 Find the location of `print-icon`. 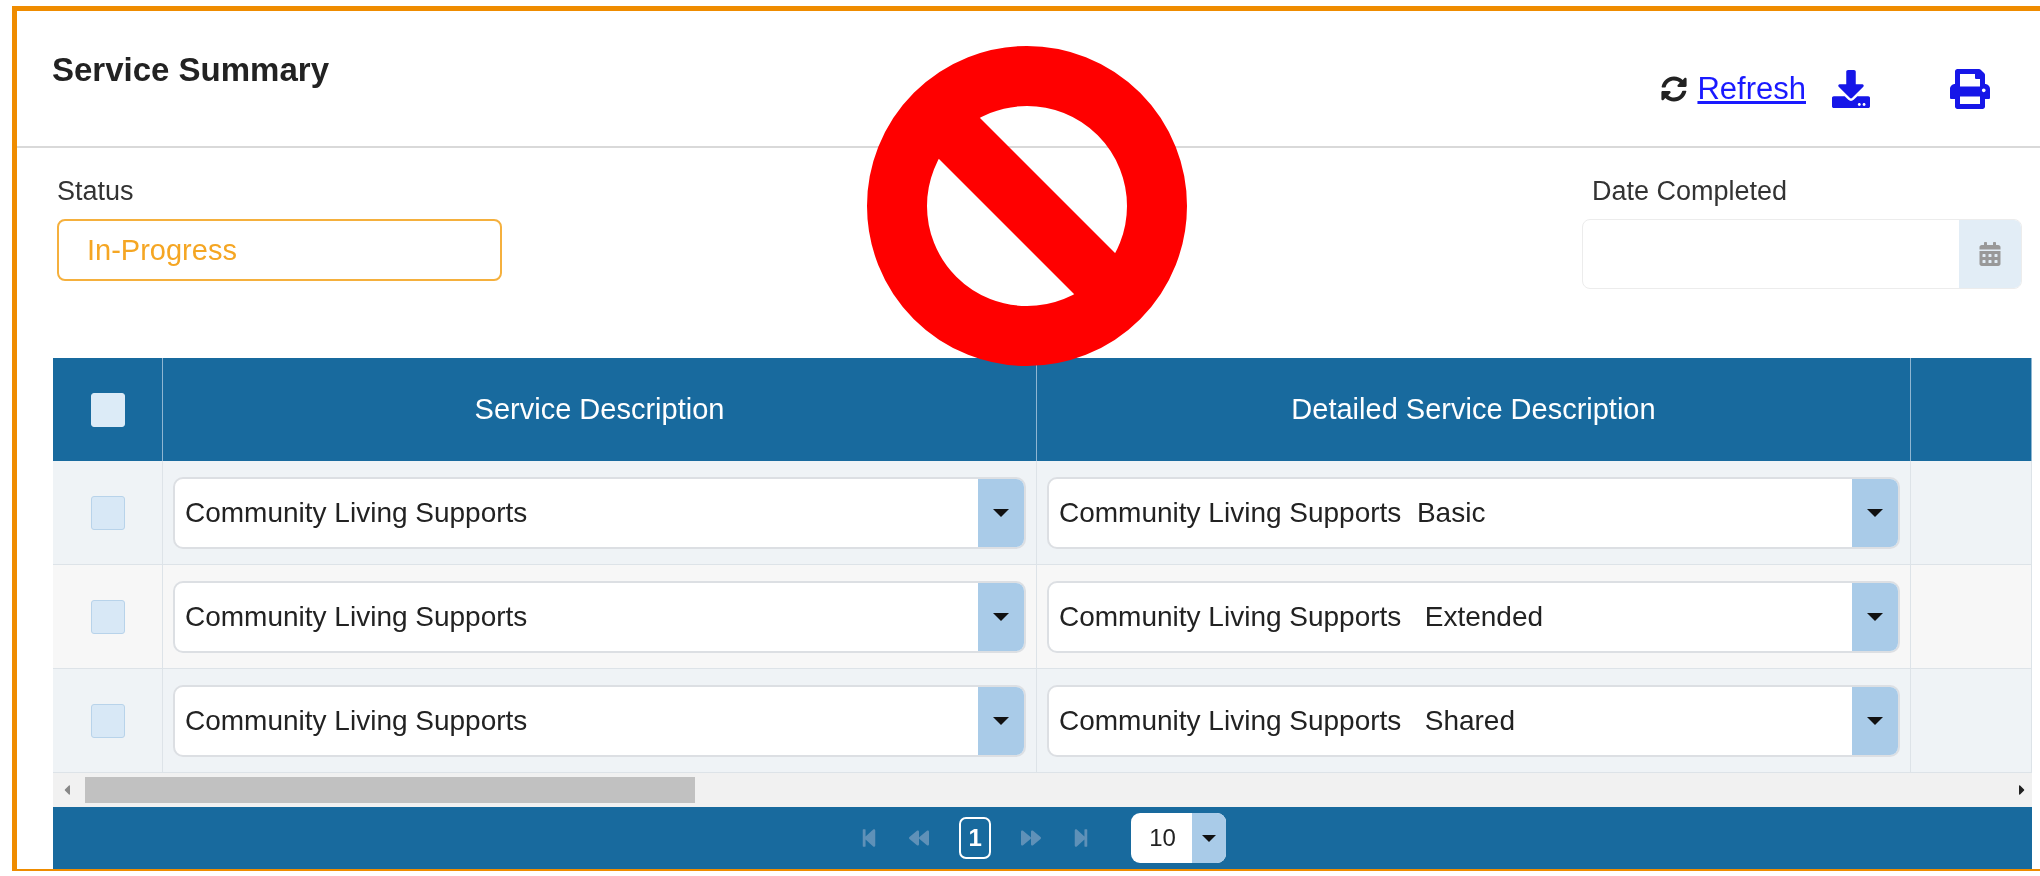

print-icon is located at coordinates (1970, 89).